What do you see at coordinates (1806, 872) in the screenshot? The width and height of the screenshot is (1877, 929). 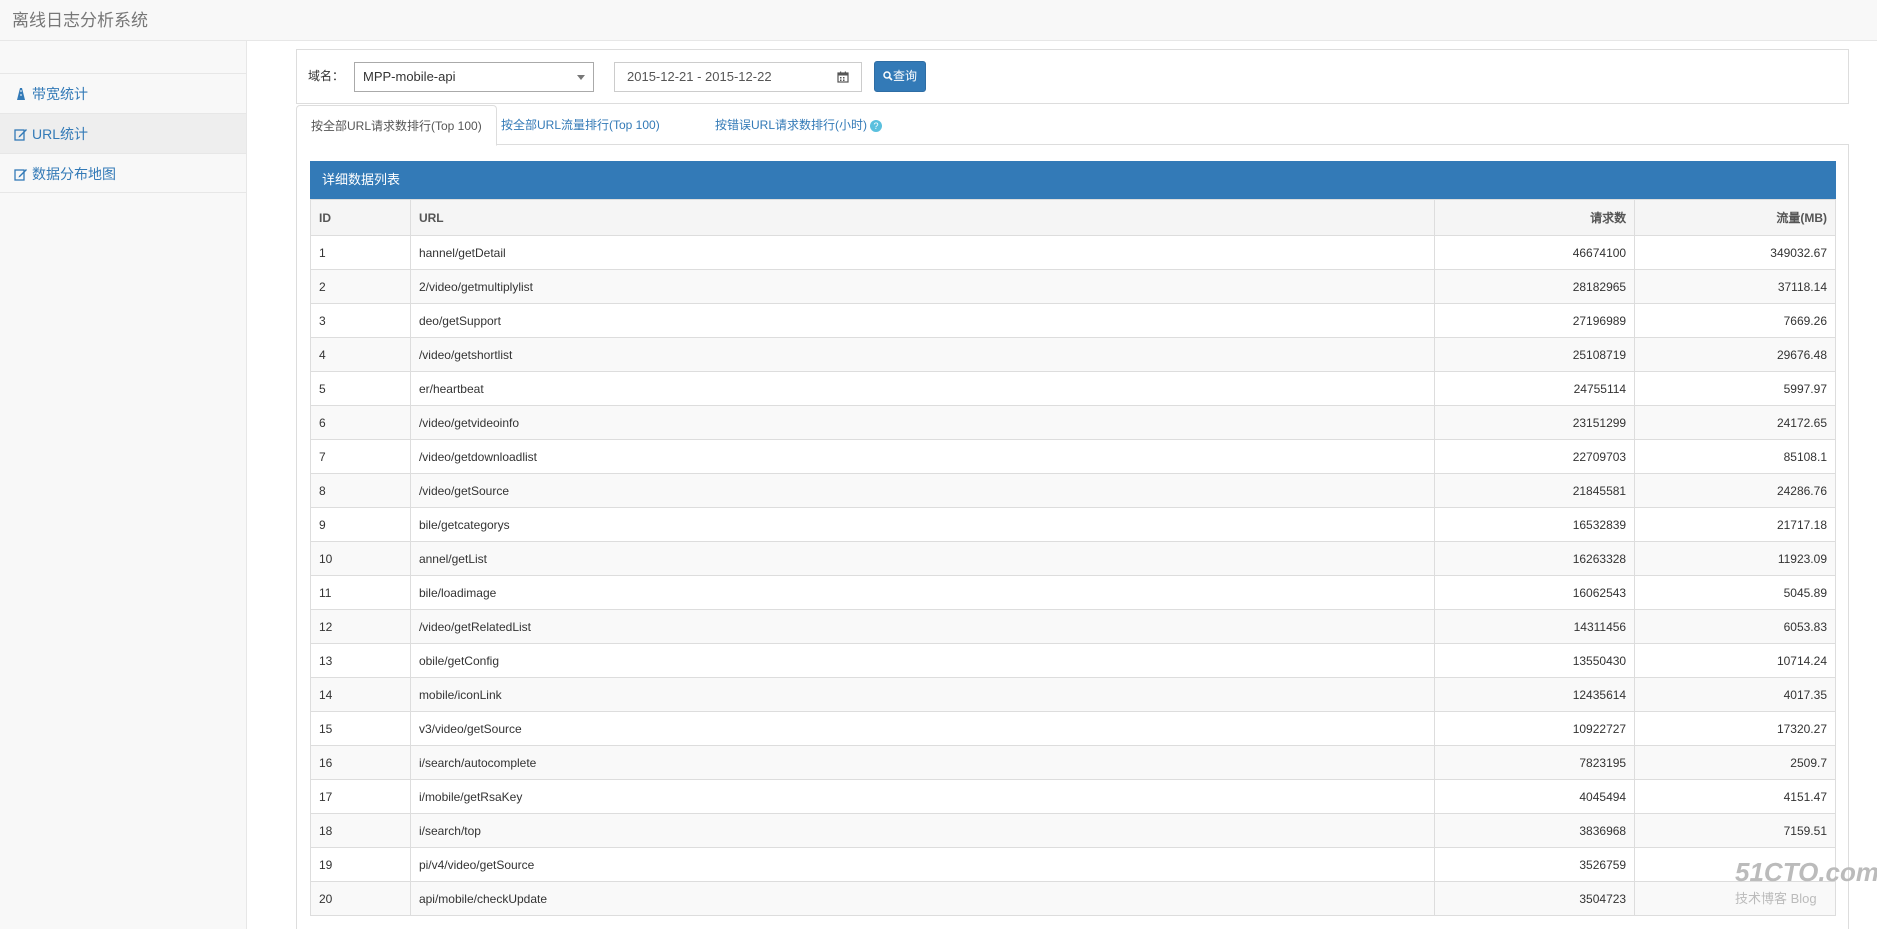 I see `watermark-logo: 51CTO.com` at bounding box center [1806, 872].